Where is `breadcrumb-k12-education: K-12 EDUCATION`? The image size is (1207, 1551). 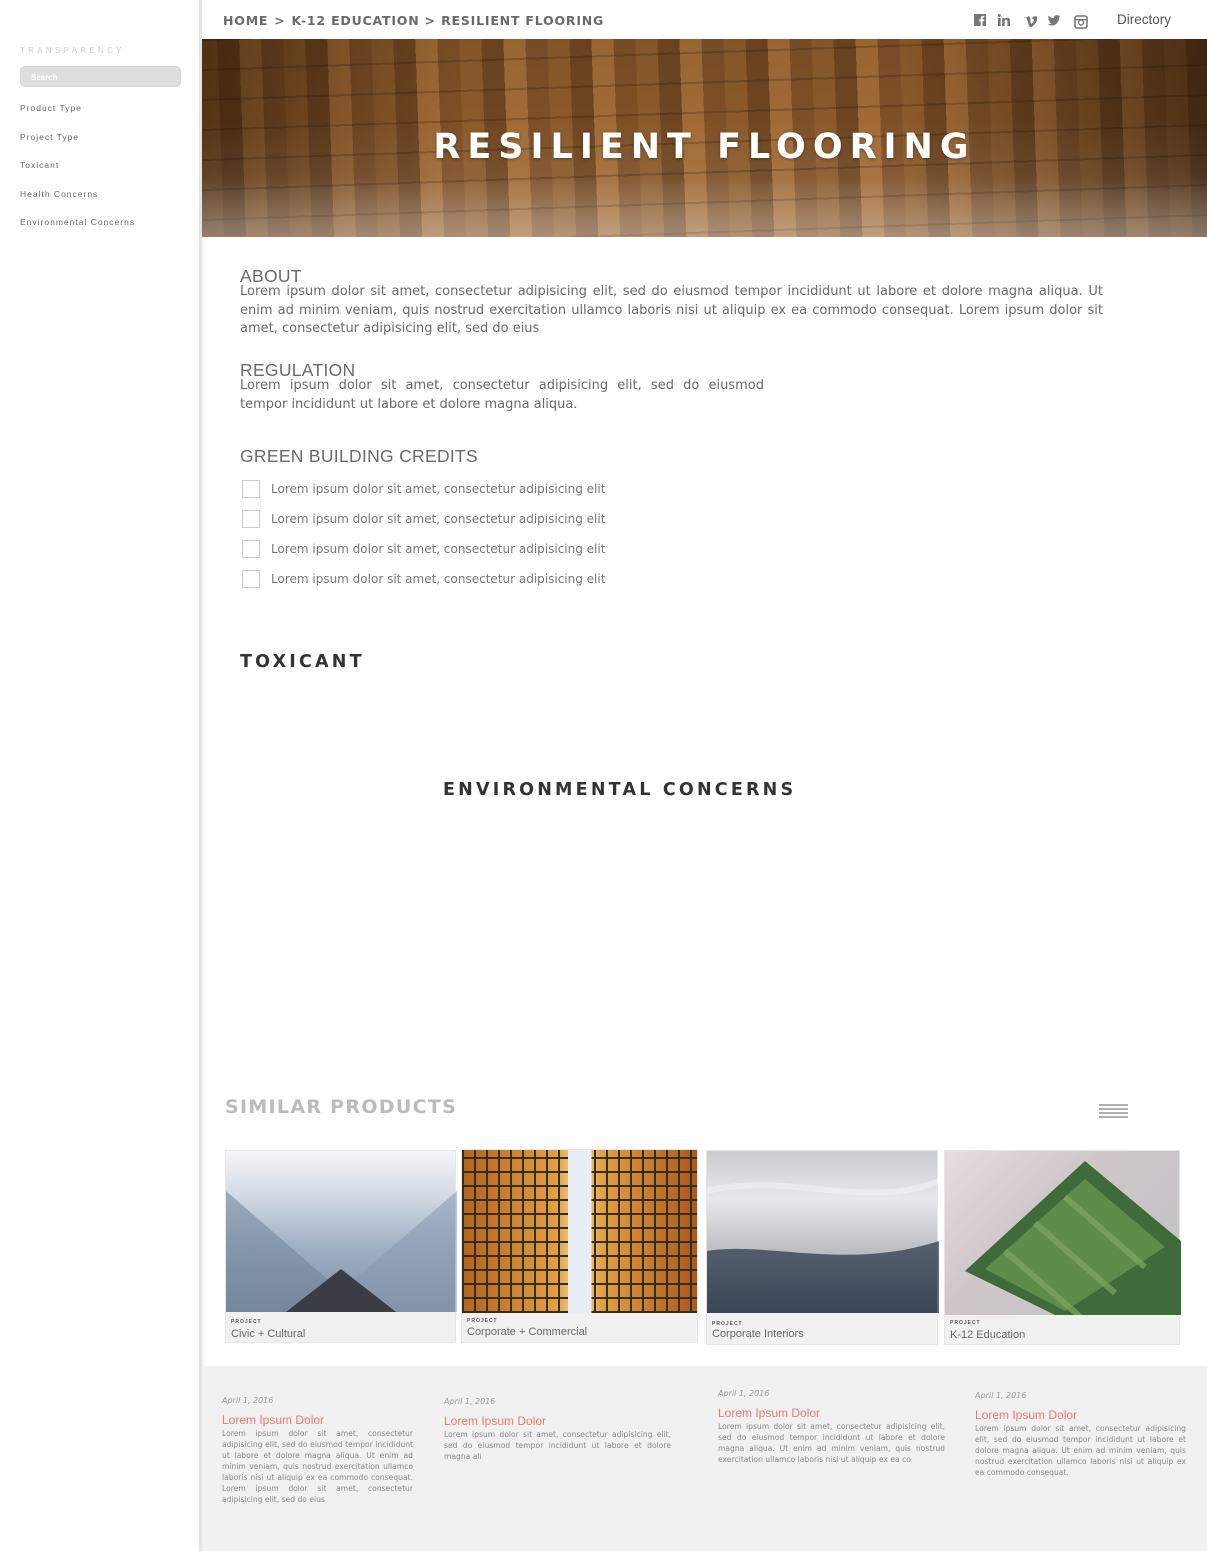 breadcrumb-k12-education: K-12 EDUCATION is located at coordinates (356, 20).